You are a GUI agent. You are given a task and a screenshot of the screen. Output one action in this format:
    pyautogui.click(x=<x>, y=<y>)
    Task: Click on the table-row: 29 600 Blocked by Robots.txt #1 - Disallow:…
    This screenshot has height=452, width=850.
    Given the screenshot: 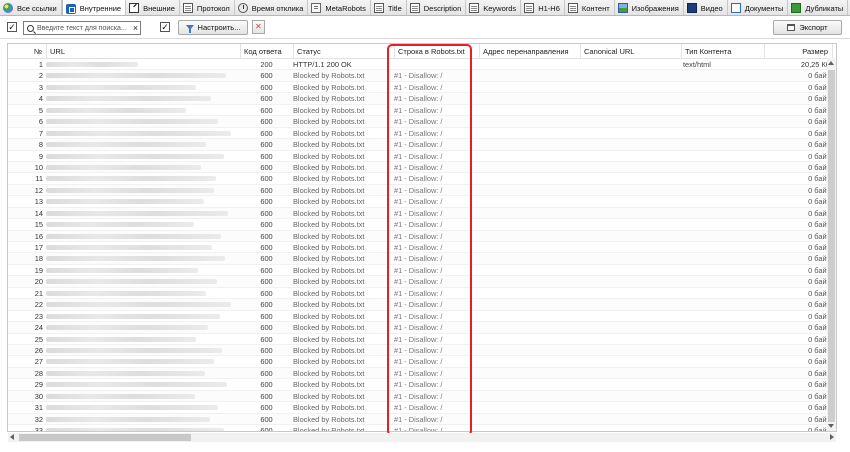 What is the action you would take?
    pyautogui.click(x=422, y=385)
    